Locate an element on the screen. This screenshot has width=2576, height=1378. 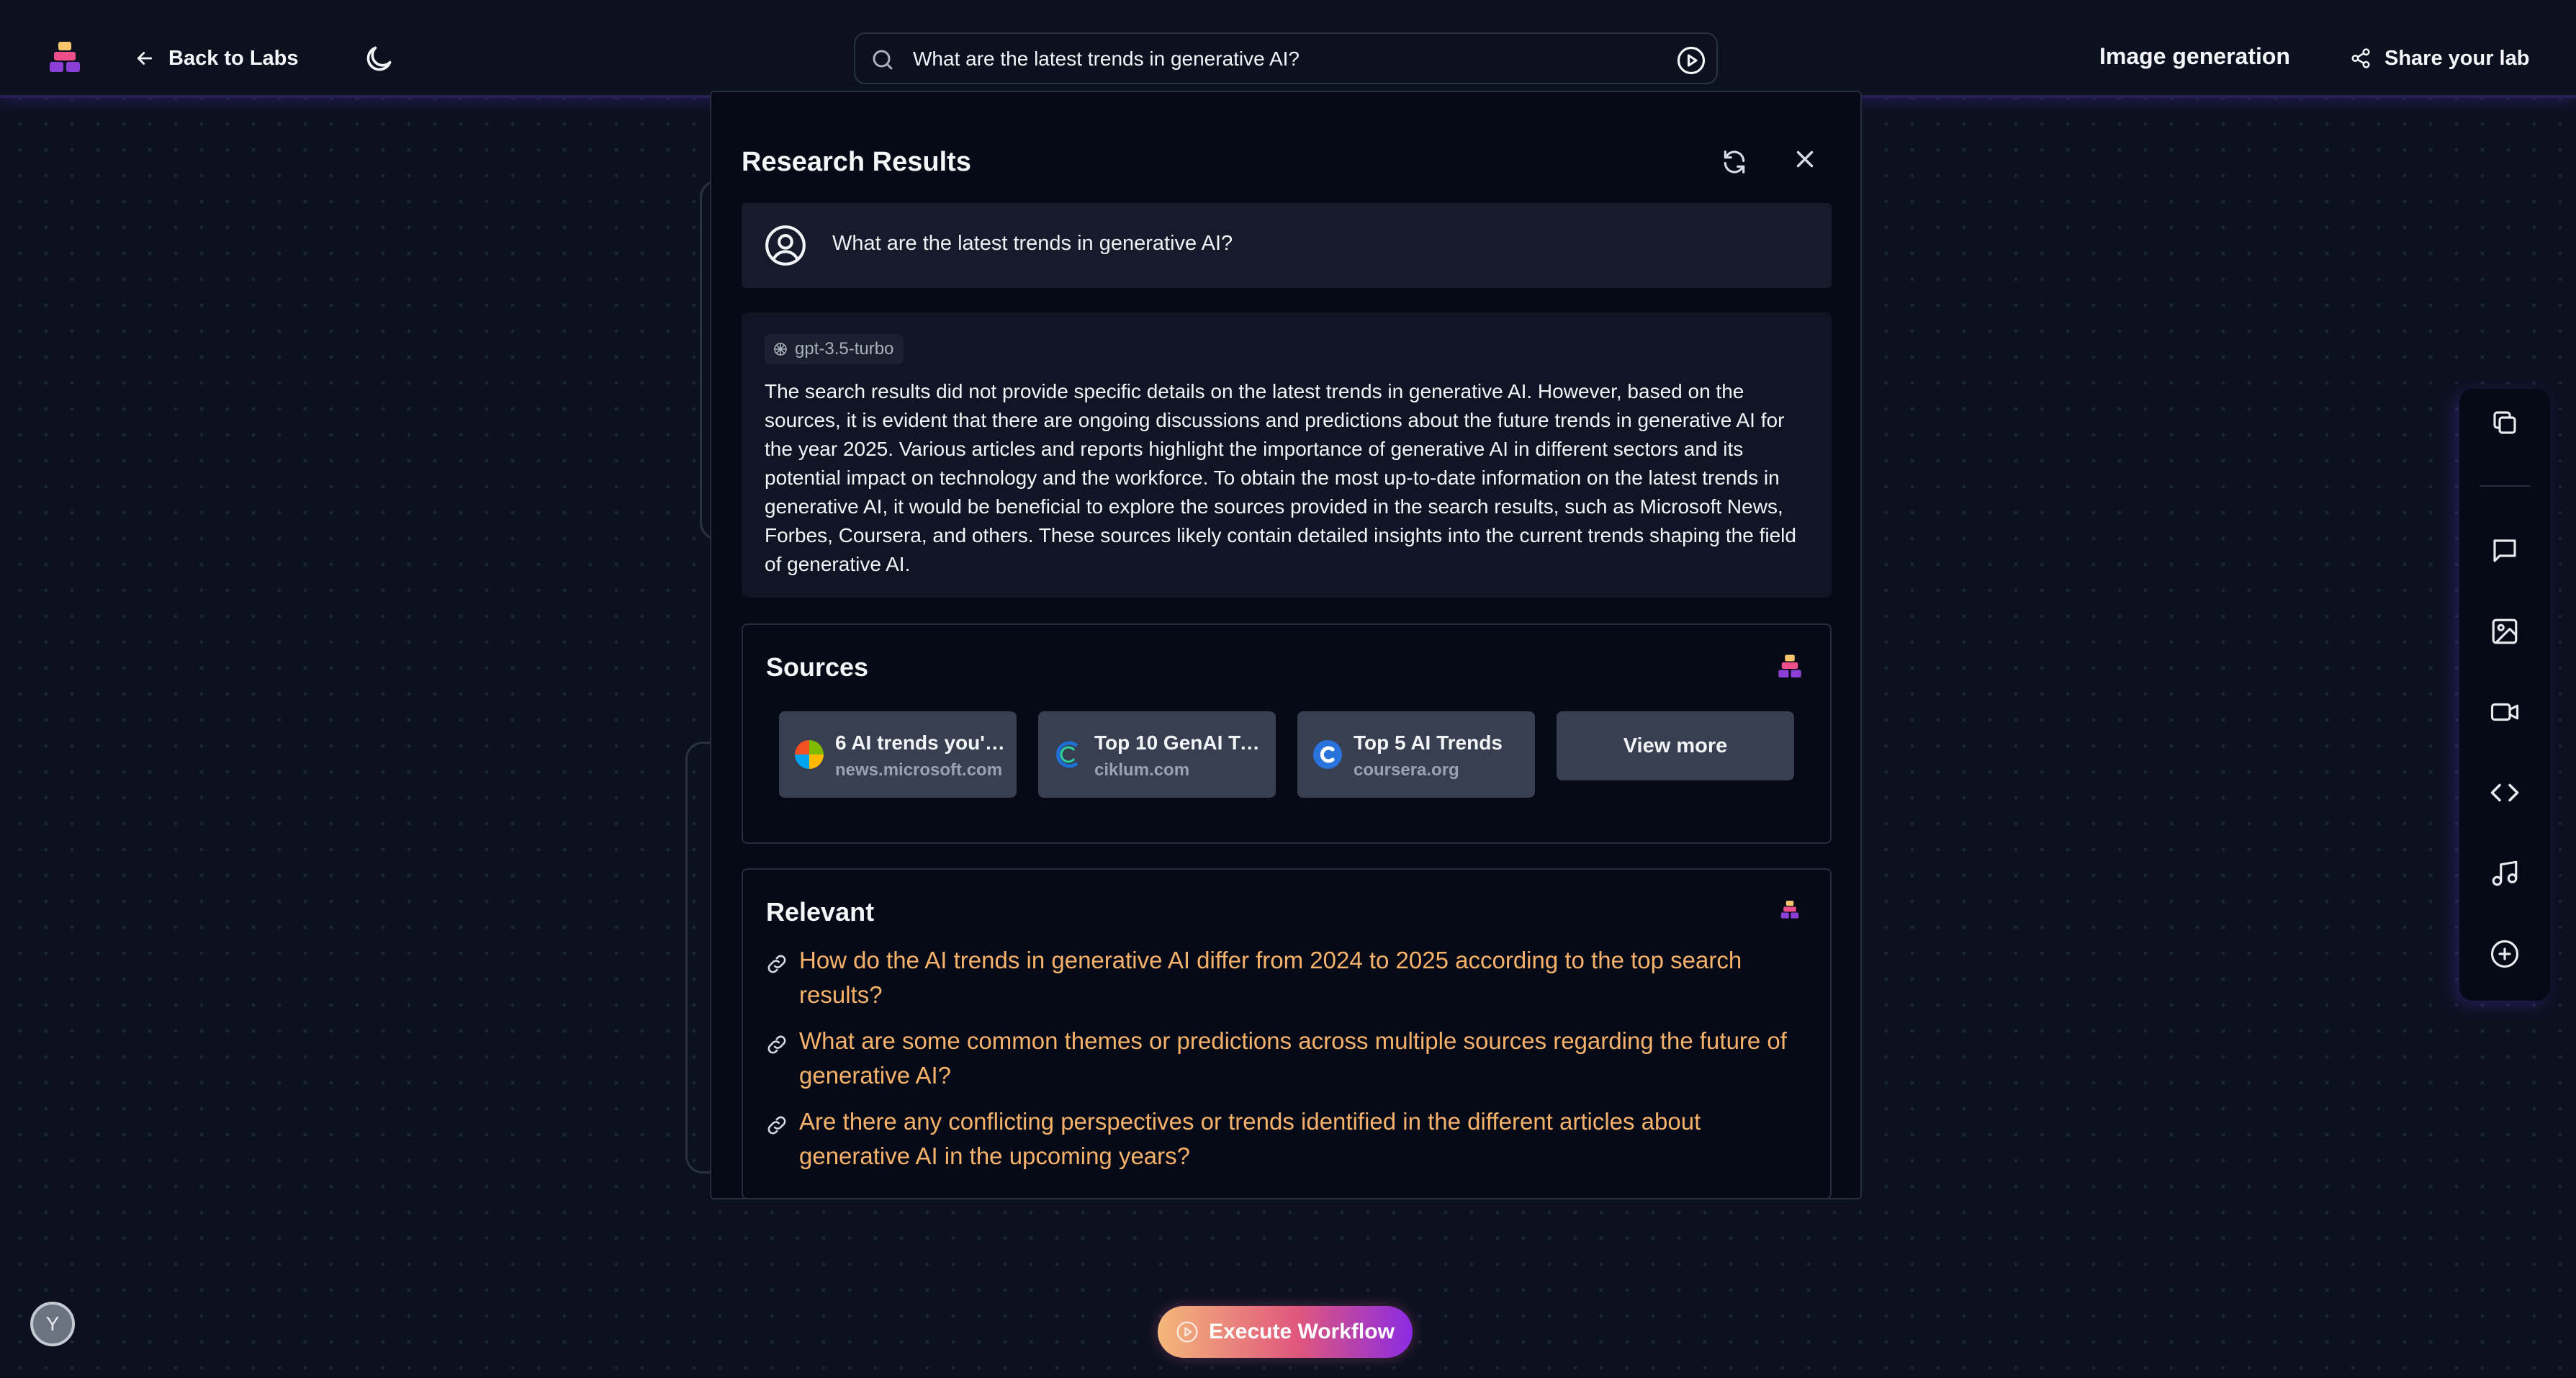
openai-icon is located at coordinates (780, 350).